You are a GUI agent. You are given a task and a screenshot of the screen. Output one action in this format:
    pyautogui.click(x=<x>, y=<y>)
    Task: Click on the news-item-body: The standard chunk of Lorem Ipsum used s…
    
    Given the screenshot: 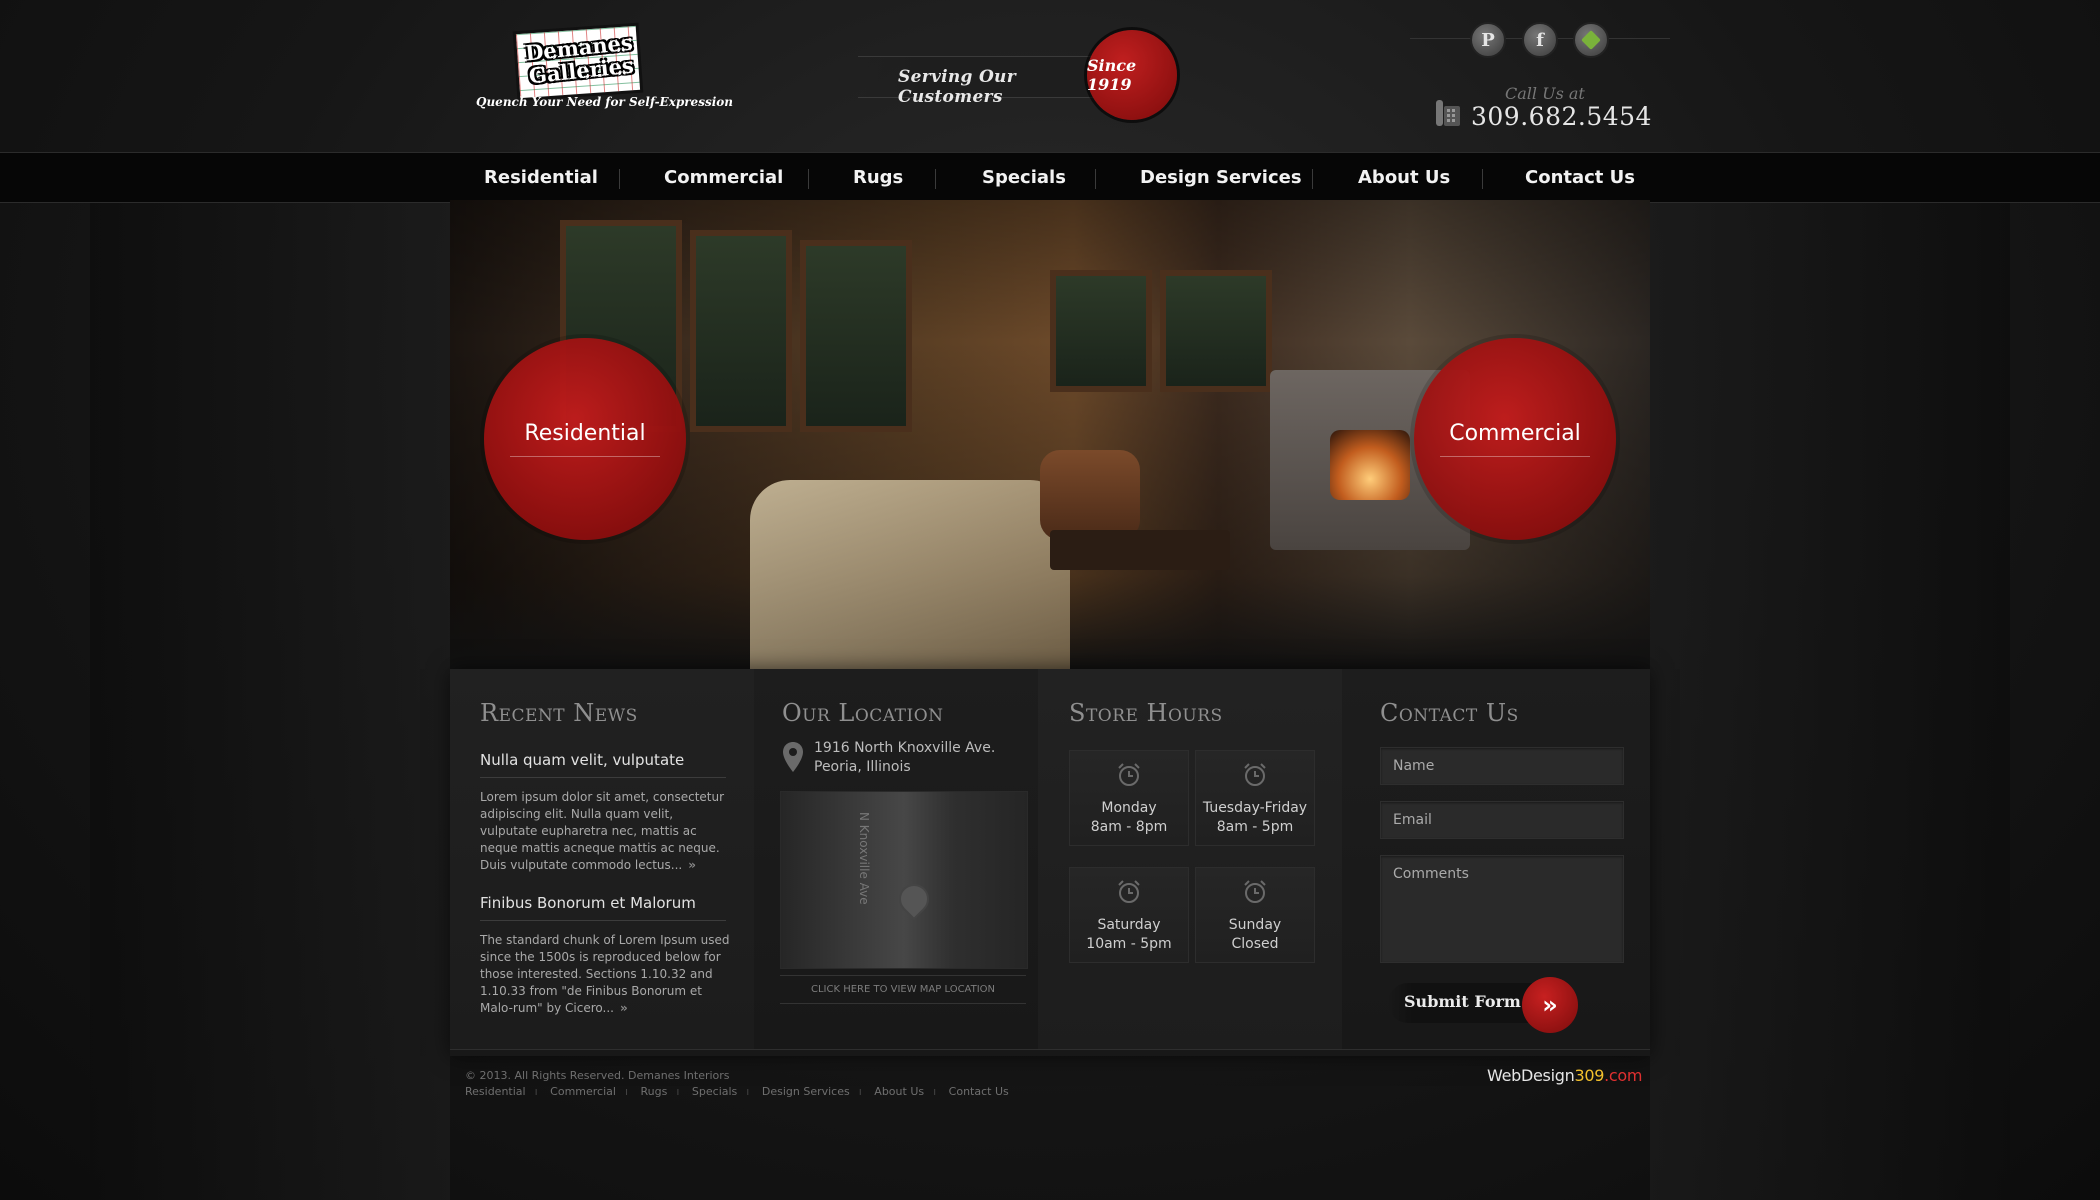 What is the action you would take?
    pyautogui.click(x=605, y=974)
    